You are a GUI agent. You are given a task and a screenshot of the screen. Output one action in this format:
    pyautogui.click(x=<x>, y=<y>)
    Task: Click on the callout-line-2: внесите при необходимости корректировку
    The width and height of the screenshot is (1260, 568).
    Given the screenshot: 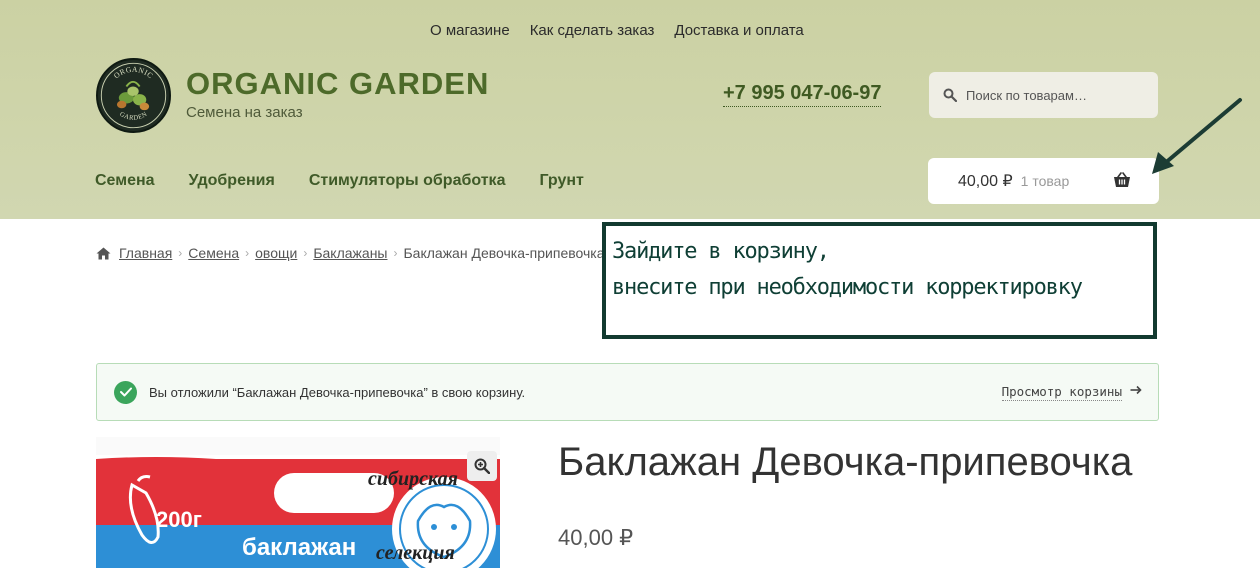 What is the action you would take?
    pyautogui.click(x=847, y=287)
    